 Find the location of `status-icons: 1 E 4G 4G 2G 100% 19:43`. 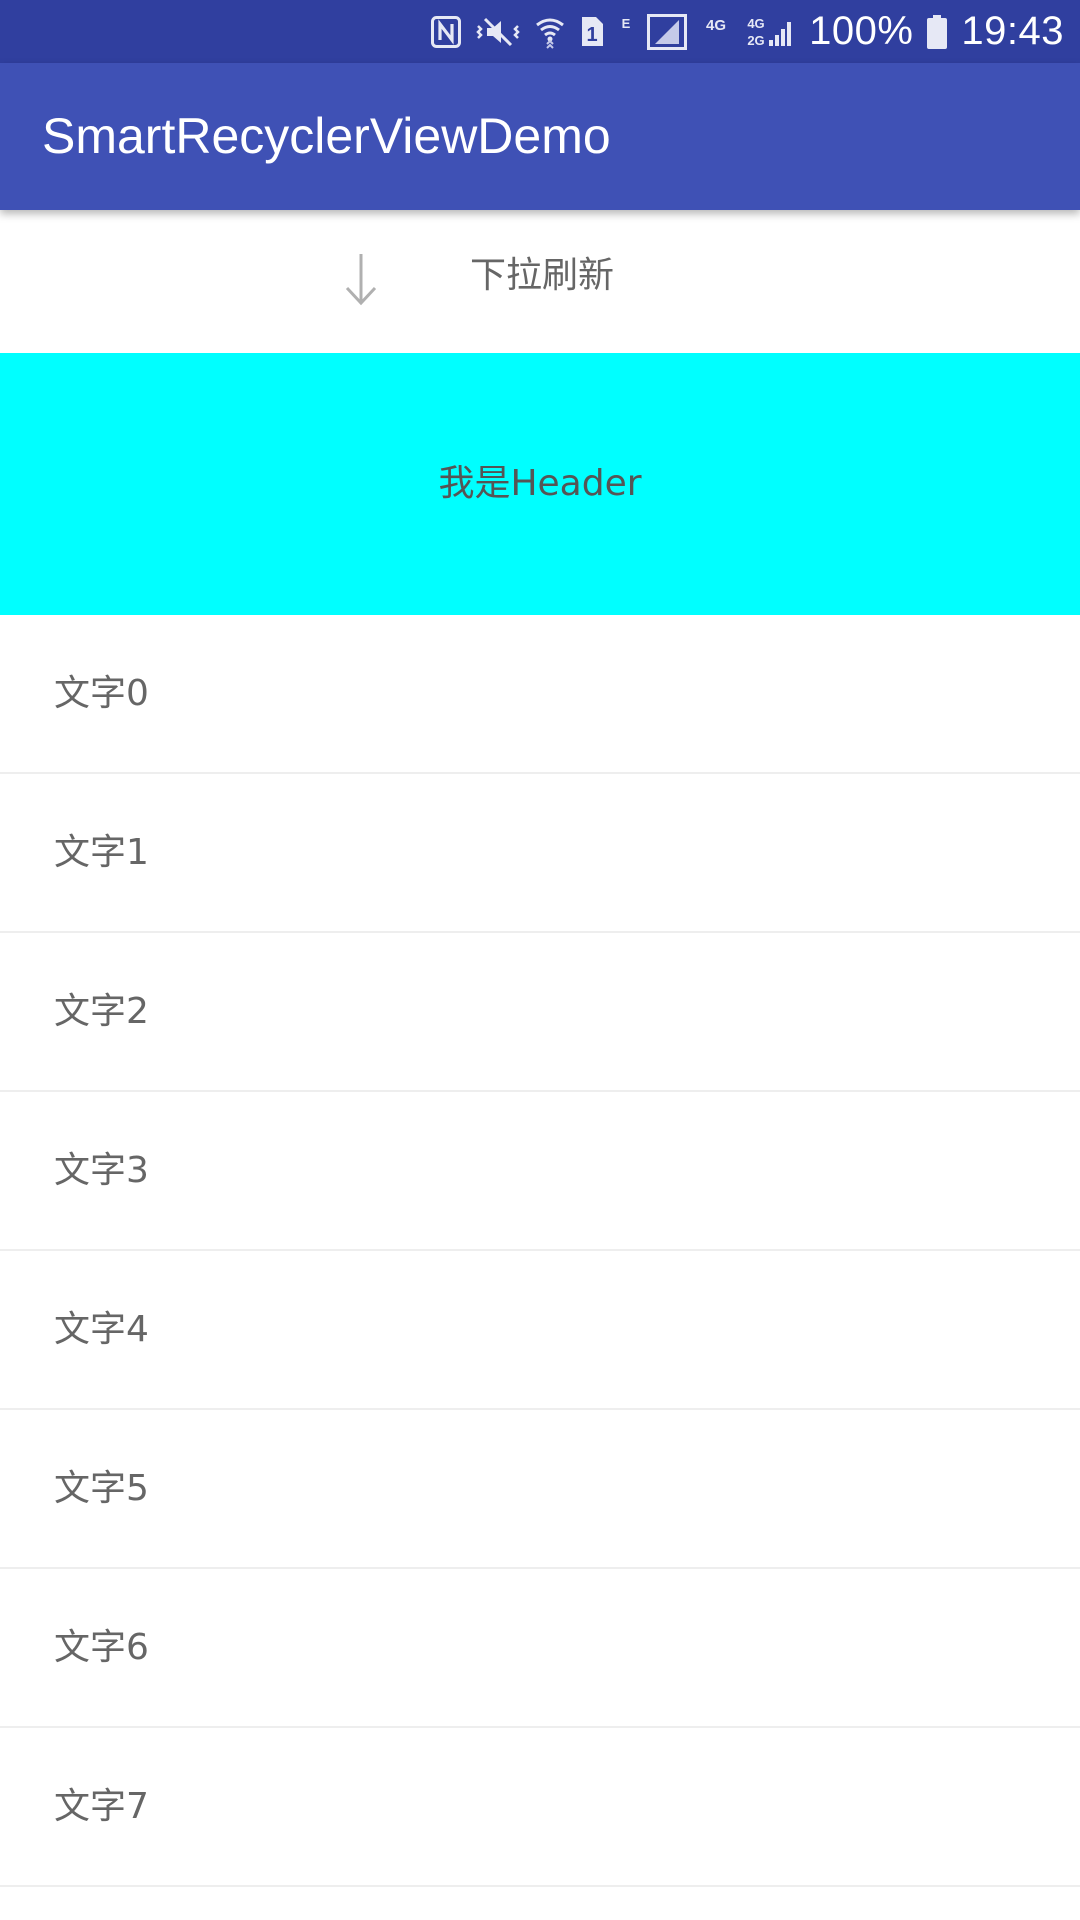

status-icons: 1 E 4G 4G 2G 100% 19:43 is located at coordinates (747, 31).